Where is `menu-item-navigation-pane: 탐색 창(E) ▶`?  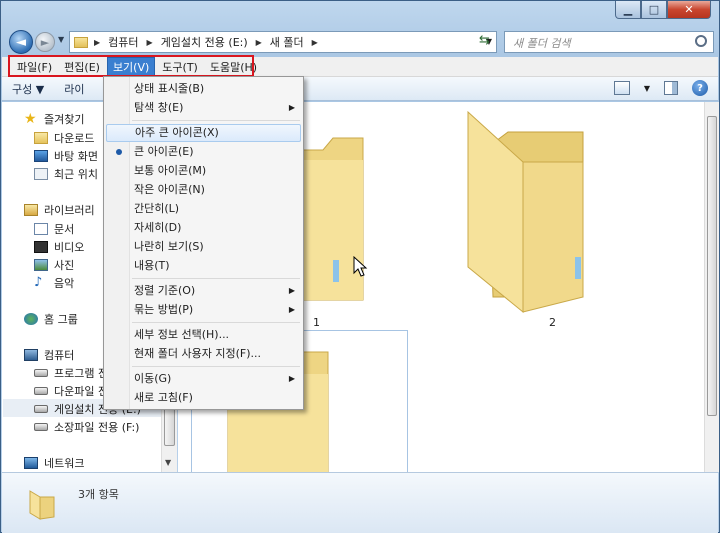
menu-item-navigation-pane: 탐색 창(E) ▶ is located at coordinates (203, 108).